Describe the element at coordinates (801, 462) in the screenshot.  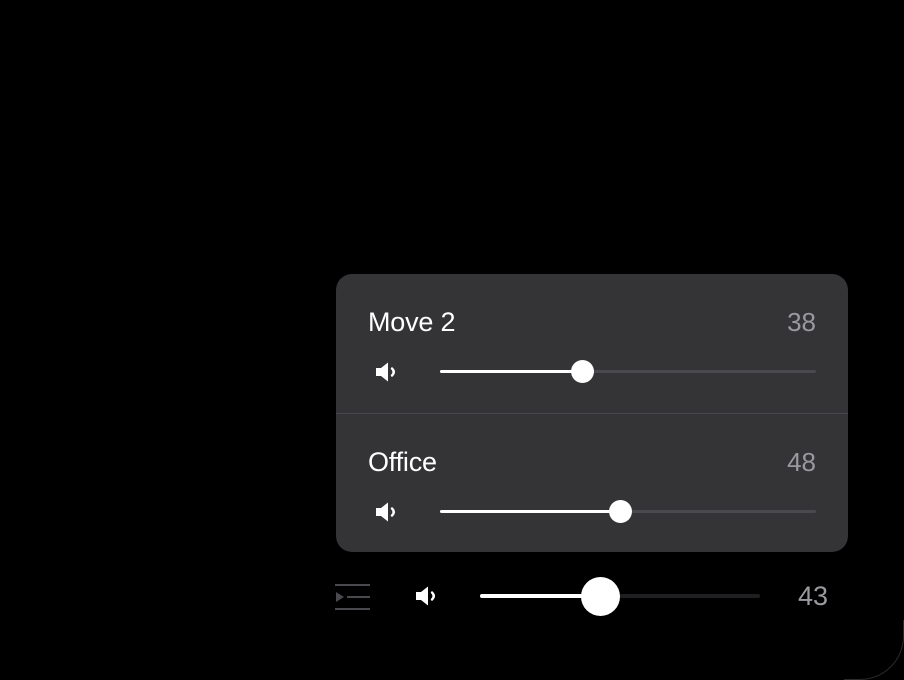
I see `room-volume-value: 48` at that location.